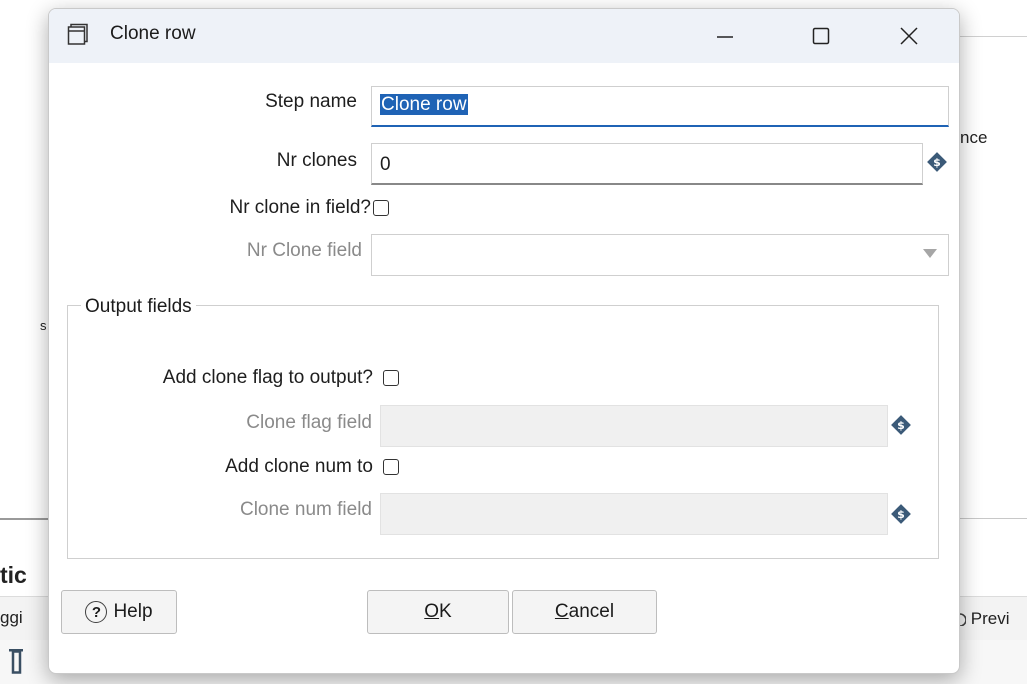 The image size is (1027, 684). Describe the element at coordinates (316, 160) in the screenshot. I see `nr-clones-label: Nr clones` at that location.